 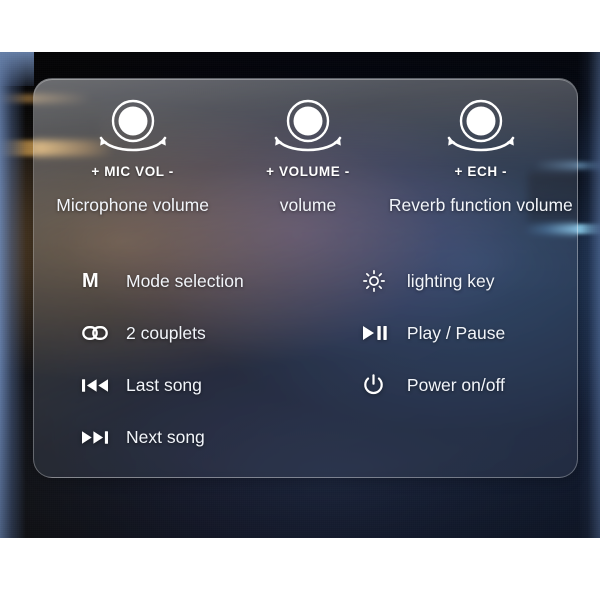 I want to click on list-item-label: lighting key, so click(x=450, y=280).